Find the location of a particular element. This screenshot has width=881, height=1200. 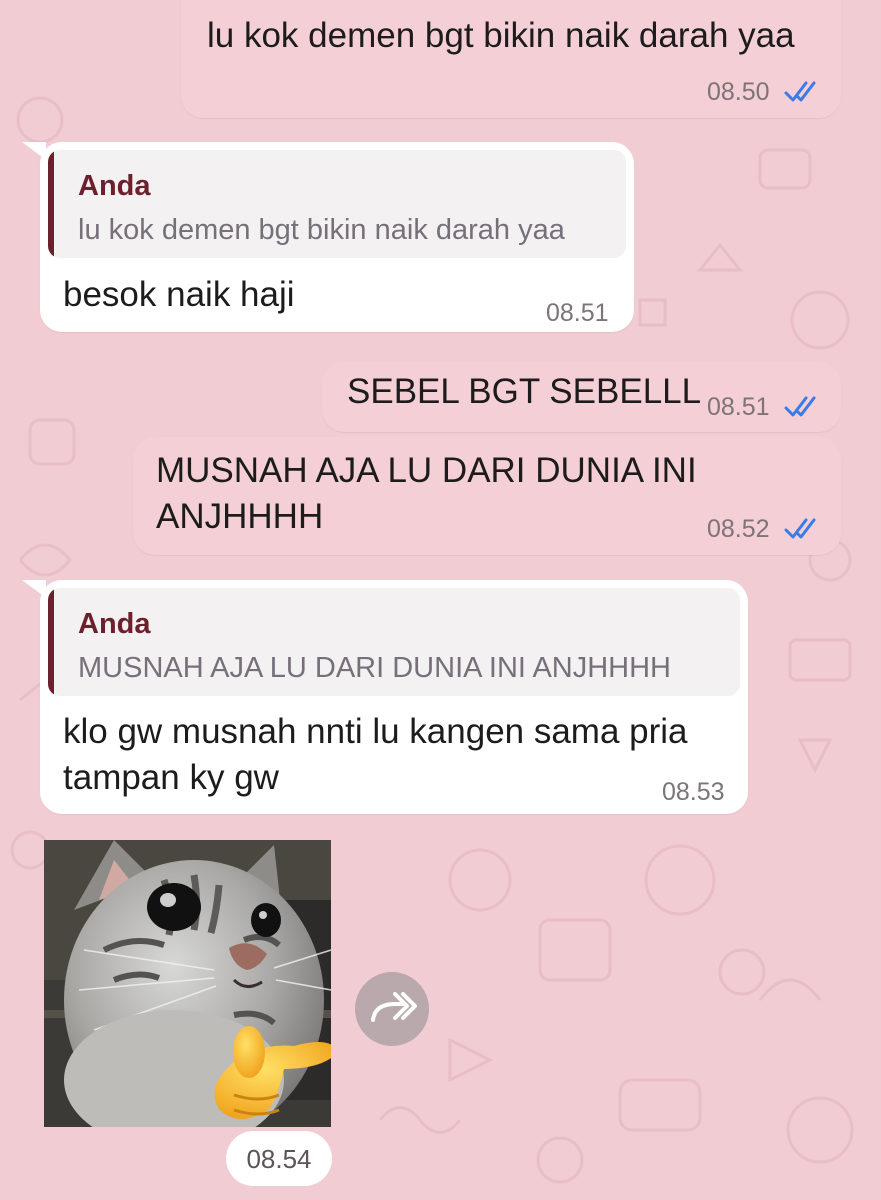

forward-icon is located at coordinates (394, 1007).